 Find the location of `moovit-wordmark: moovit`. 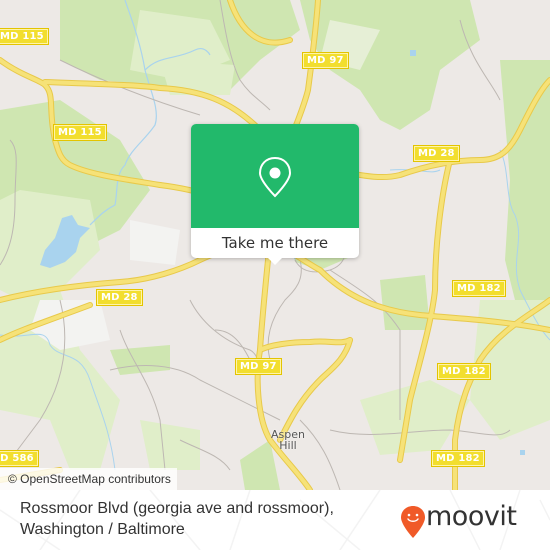

moovit-wordmark: moovit is located at coordinates (471, 516).